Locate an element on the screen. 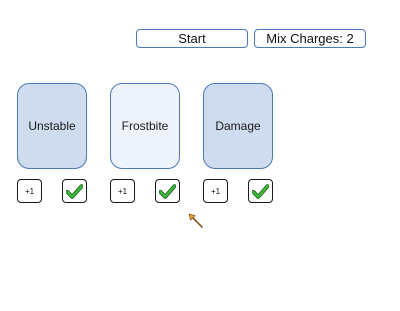  card-unstable: Unstable is located at coordinates (52, 126).